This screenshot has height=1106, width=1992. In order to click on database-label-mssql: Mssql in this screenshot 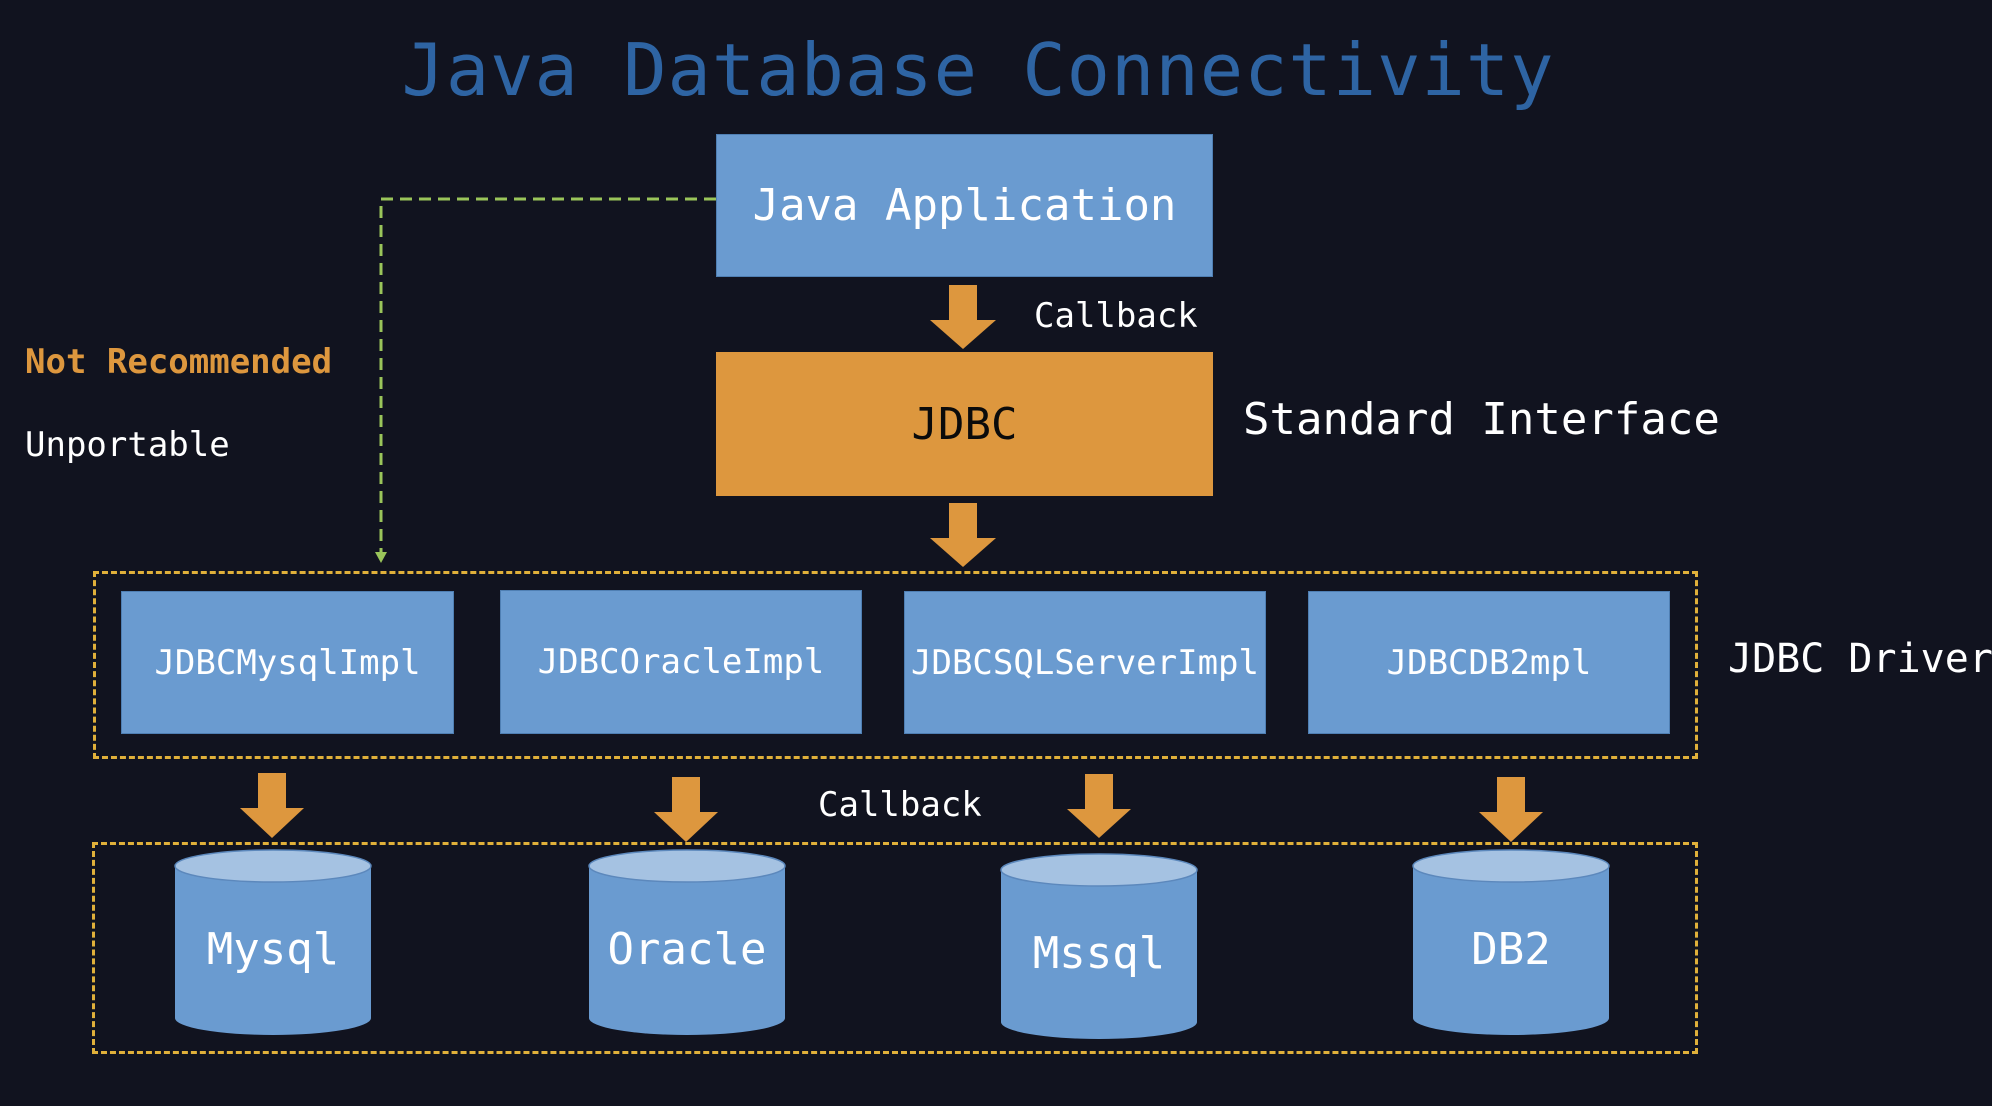, I will do `click(1099, 953)`.